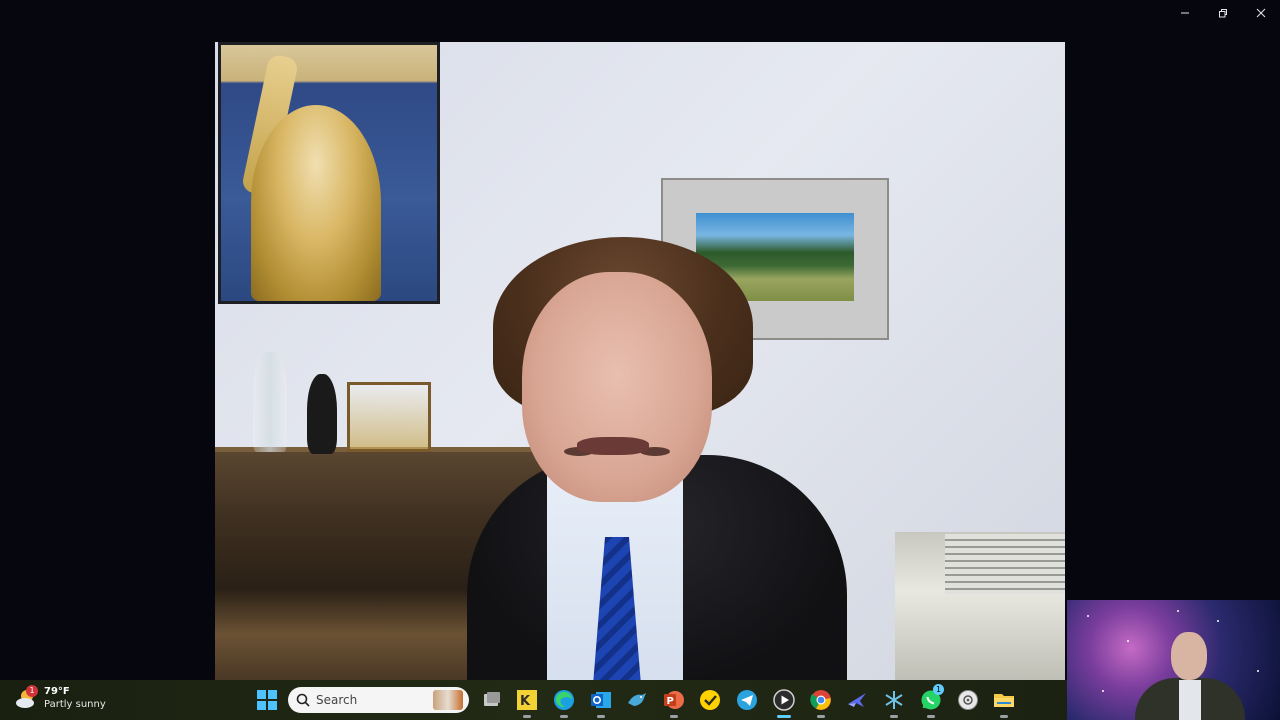 This screenshot has height=720, width=1280. I want to click on bottle-rack, so click(389, 417).